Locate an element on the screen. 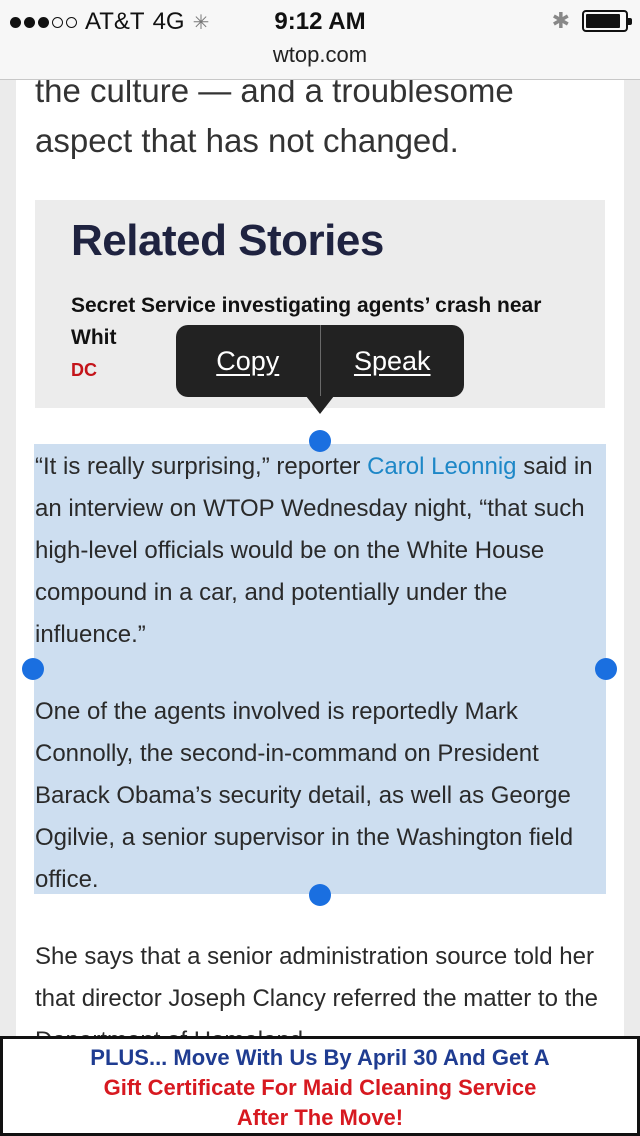  address-bar-url: wtop.com is located at coordinates (320, 55).